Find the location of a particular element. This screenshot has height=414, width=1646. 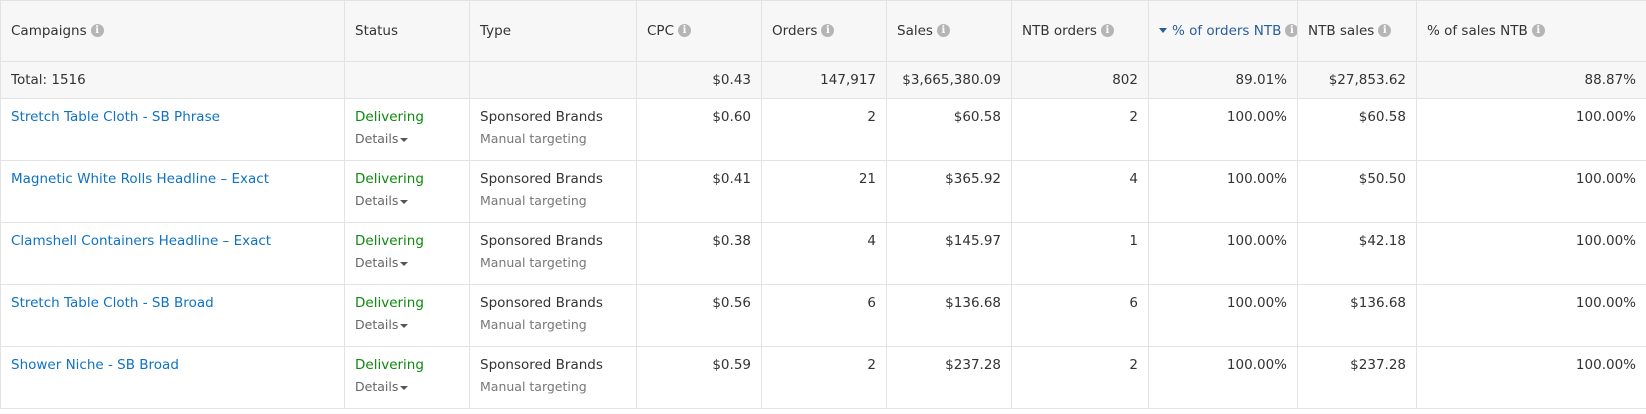

column-header-status: Status is located at coordinates (407, 31).